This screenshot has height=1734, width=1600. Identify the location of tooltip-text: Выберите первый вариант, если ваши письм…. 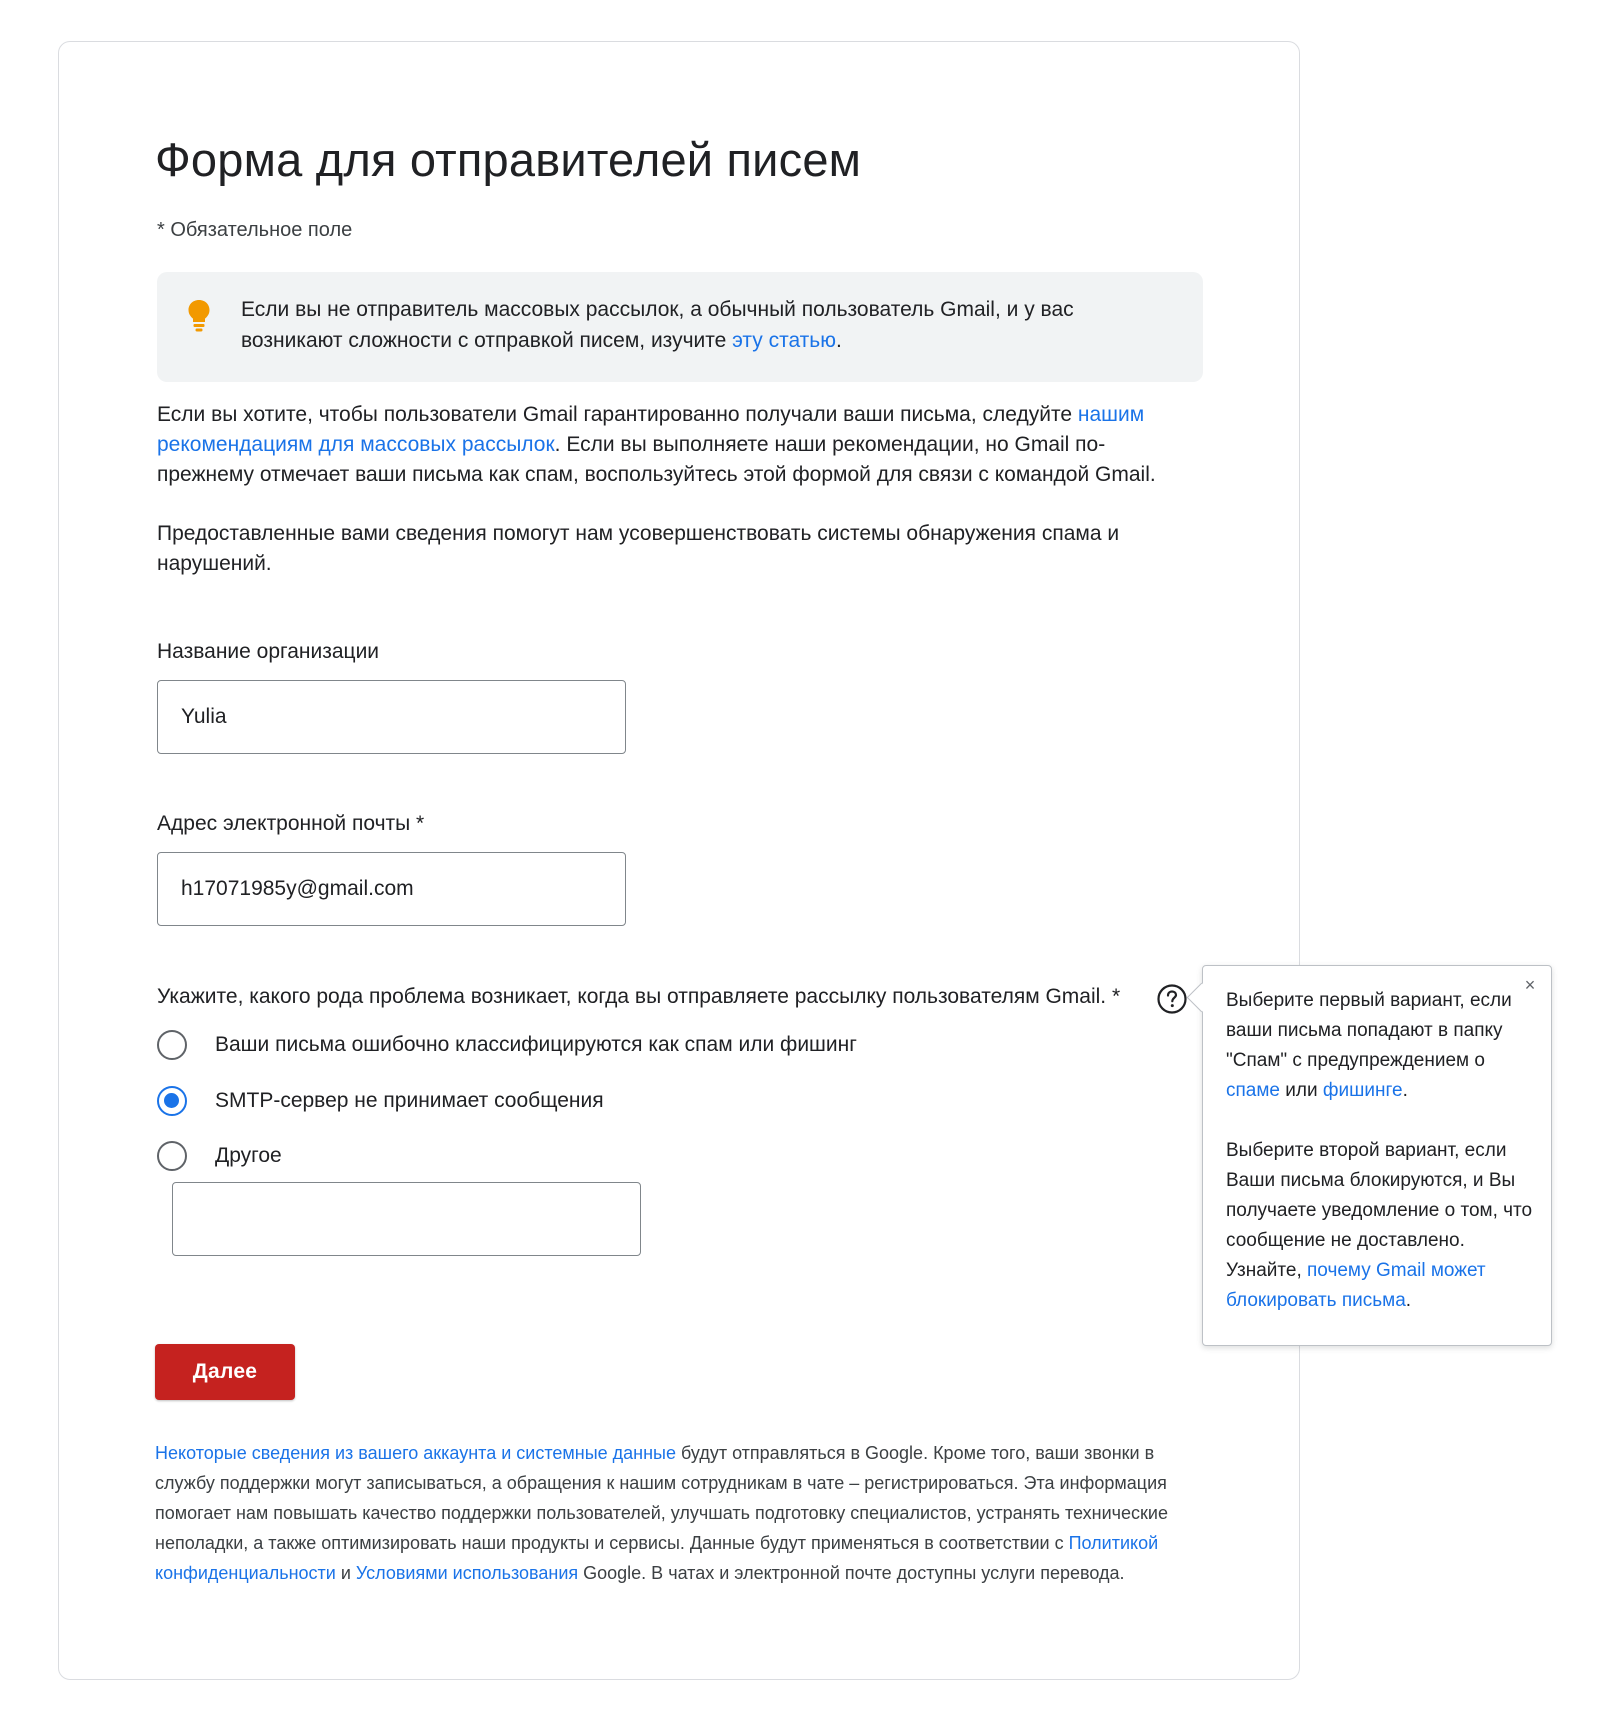
(1379, 1150).